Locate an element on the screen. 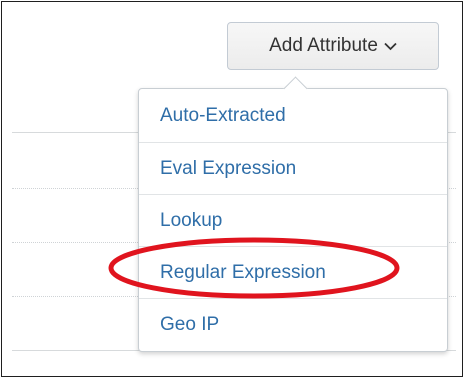 This screenshot has height=380, width=466. add-attribute-label: Add Attribute is located at coordinates (323, 45).